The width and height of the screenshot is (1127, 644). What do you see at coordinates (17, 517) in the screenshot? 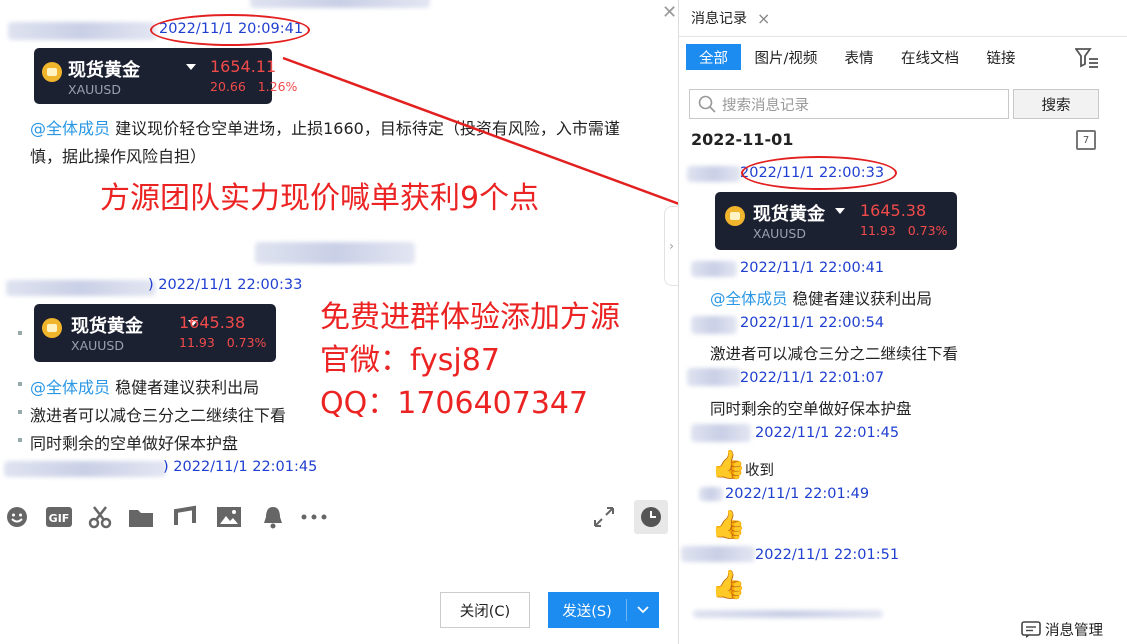
I see `emoji-icon` at bounding box center [17, 517].